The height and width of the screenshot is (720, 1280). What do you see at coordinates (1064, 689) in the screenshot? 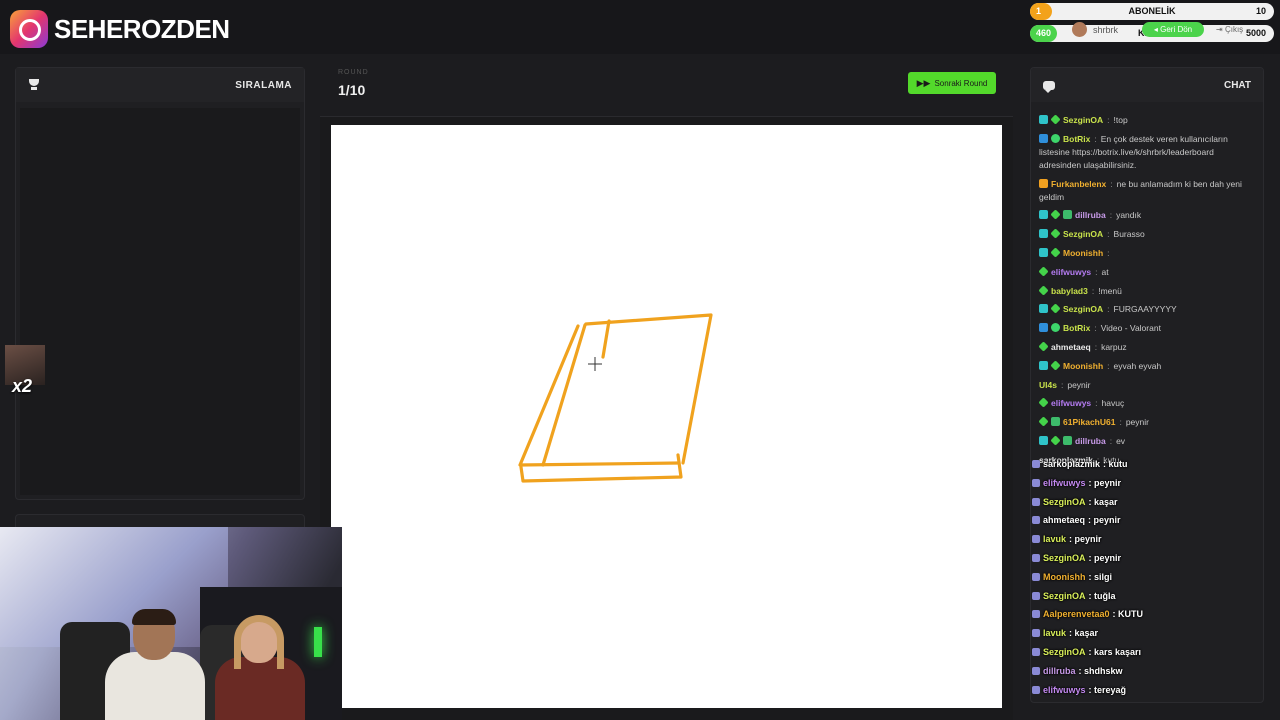
I see `overlay-username: elifwuwys` at bounding box center [1064, 689].